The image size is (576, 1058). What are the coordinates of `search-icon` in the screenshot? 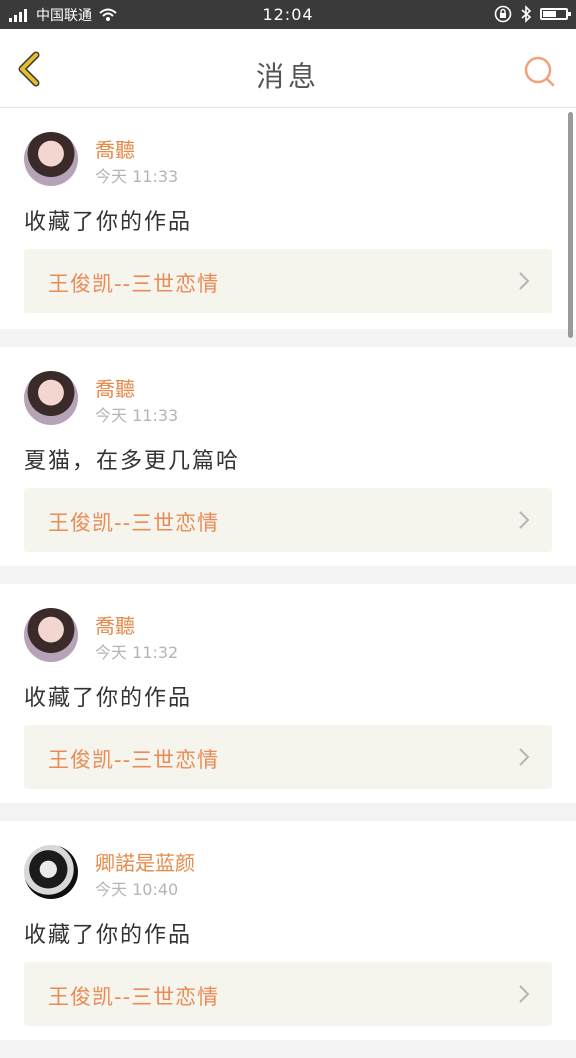 It's located at (539, 71).